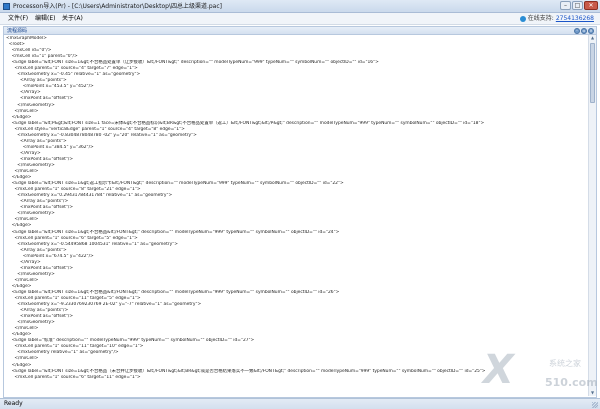  I want to click on panel-controls: - ▫ ×, so click(584, 31).